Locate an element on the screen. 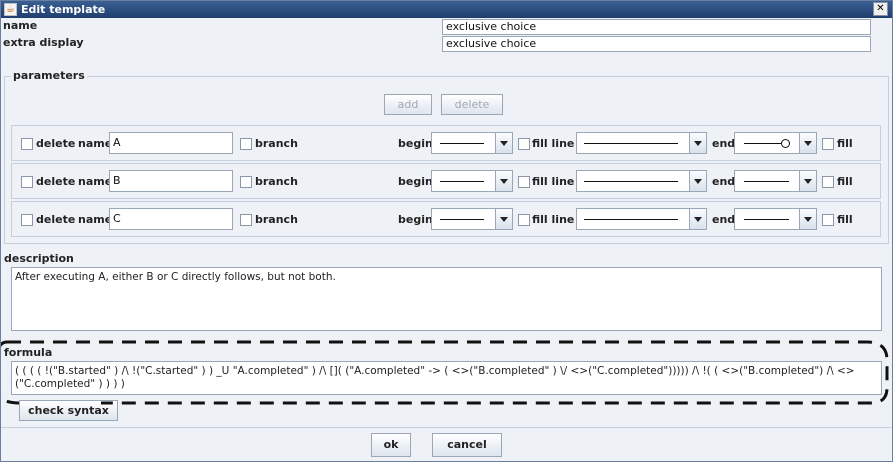  close-icon: ✕ is located at coordinates (880, 8).